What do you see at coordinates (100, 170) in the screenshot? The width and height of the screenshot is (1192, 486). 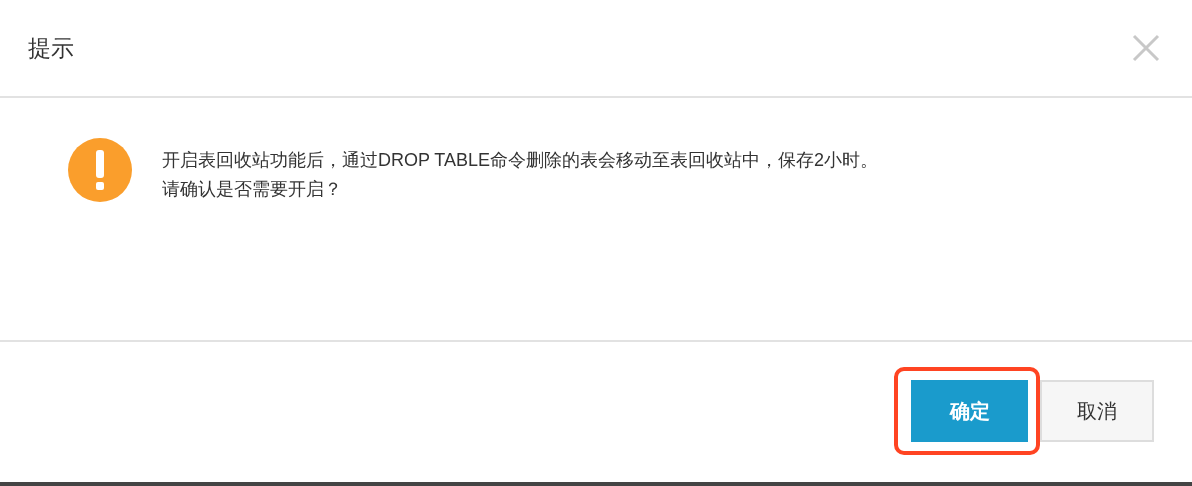 I see `warning-icon` at bounding box center [100, 170].